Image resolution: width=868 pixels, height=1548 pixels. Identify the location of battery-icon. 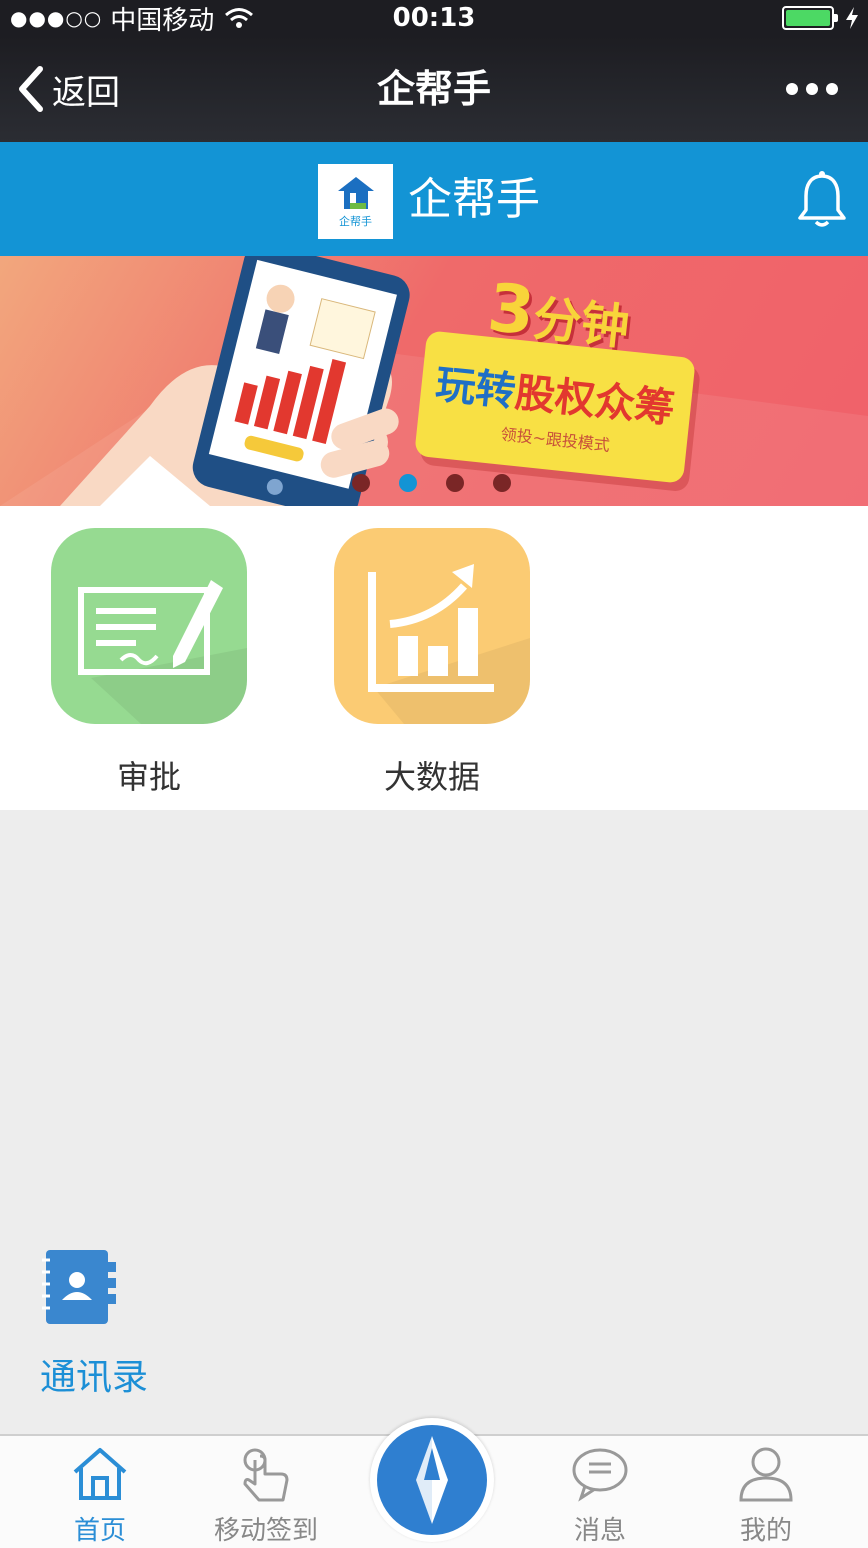
(810, 18).